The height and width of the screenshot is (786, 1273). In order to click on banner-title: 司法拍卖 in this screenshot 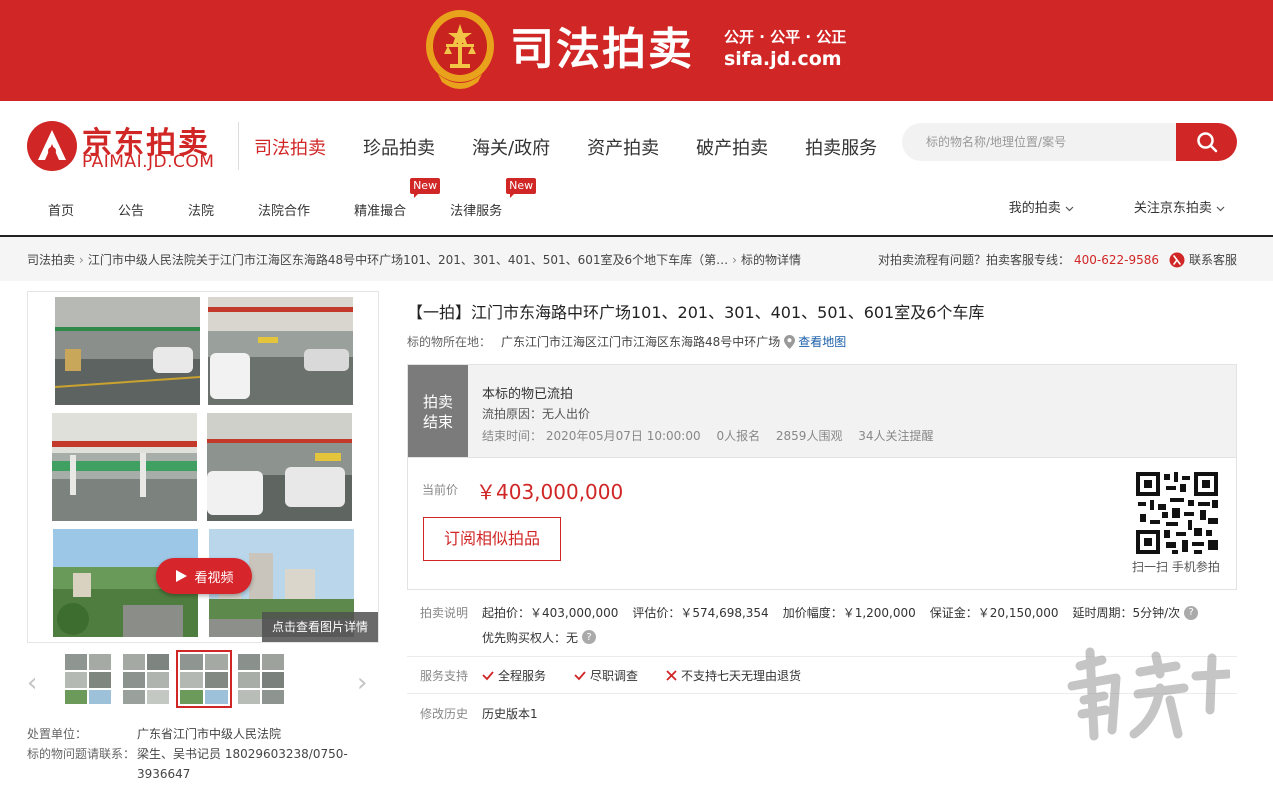, I will do `click(602, 49)`.